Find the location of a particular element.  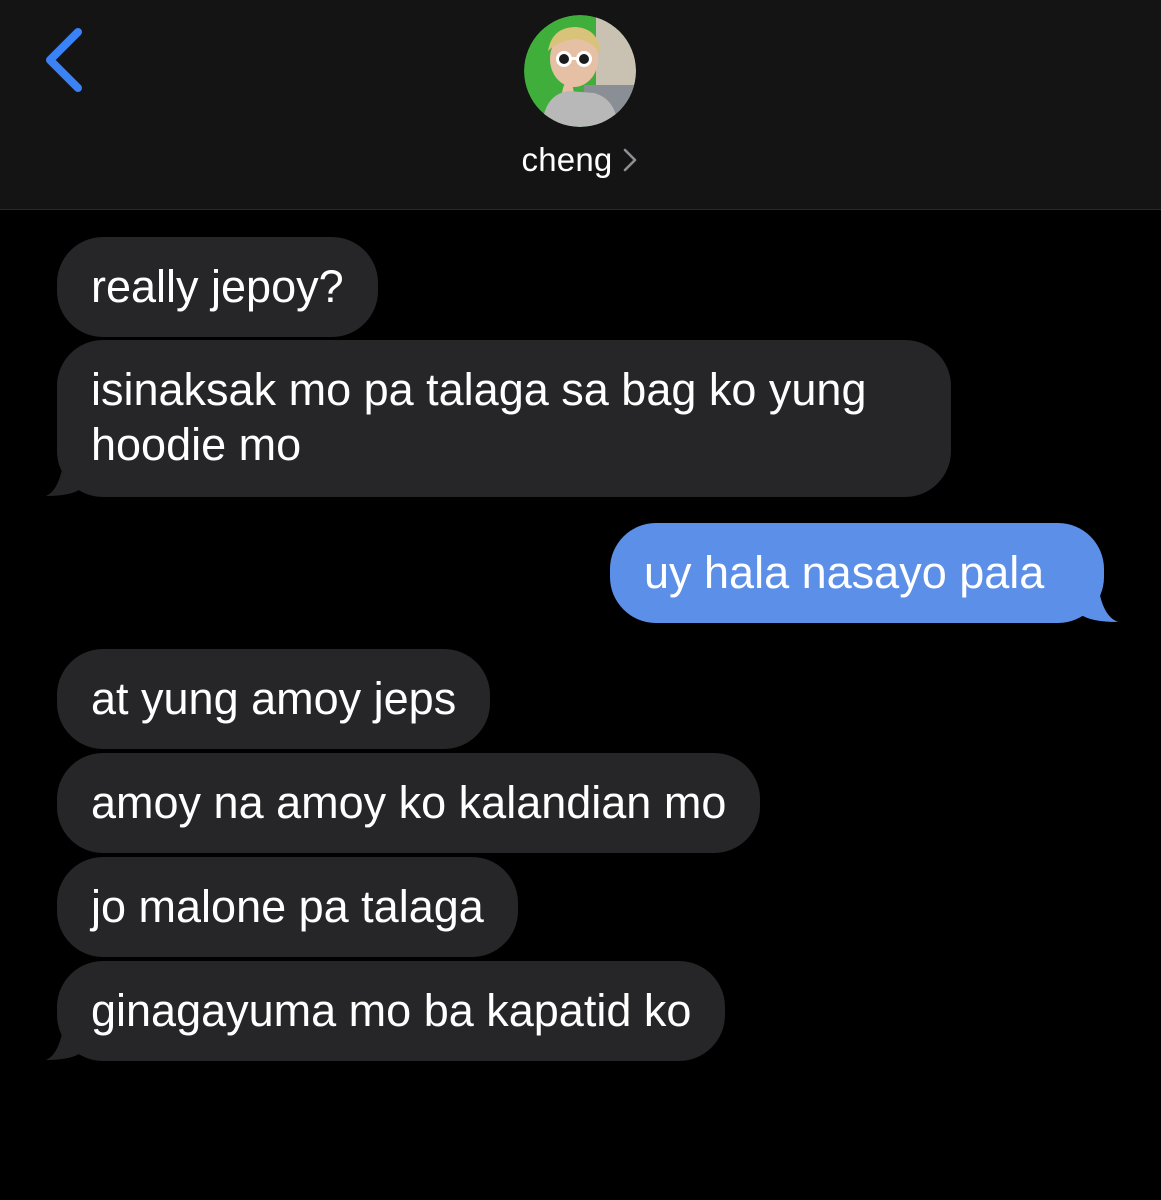

back-button is located at coordinates (66, 60).